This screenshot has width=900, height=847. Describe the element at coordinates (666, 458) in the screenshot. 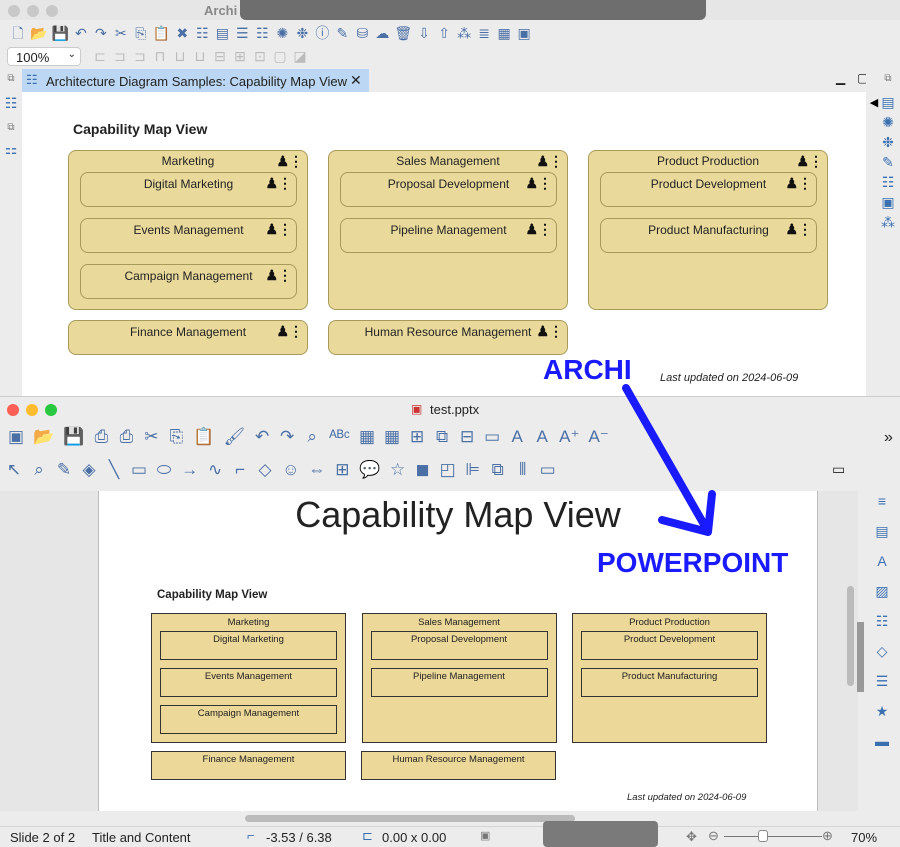

I see `arrow-shaft` at that location.